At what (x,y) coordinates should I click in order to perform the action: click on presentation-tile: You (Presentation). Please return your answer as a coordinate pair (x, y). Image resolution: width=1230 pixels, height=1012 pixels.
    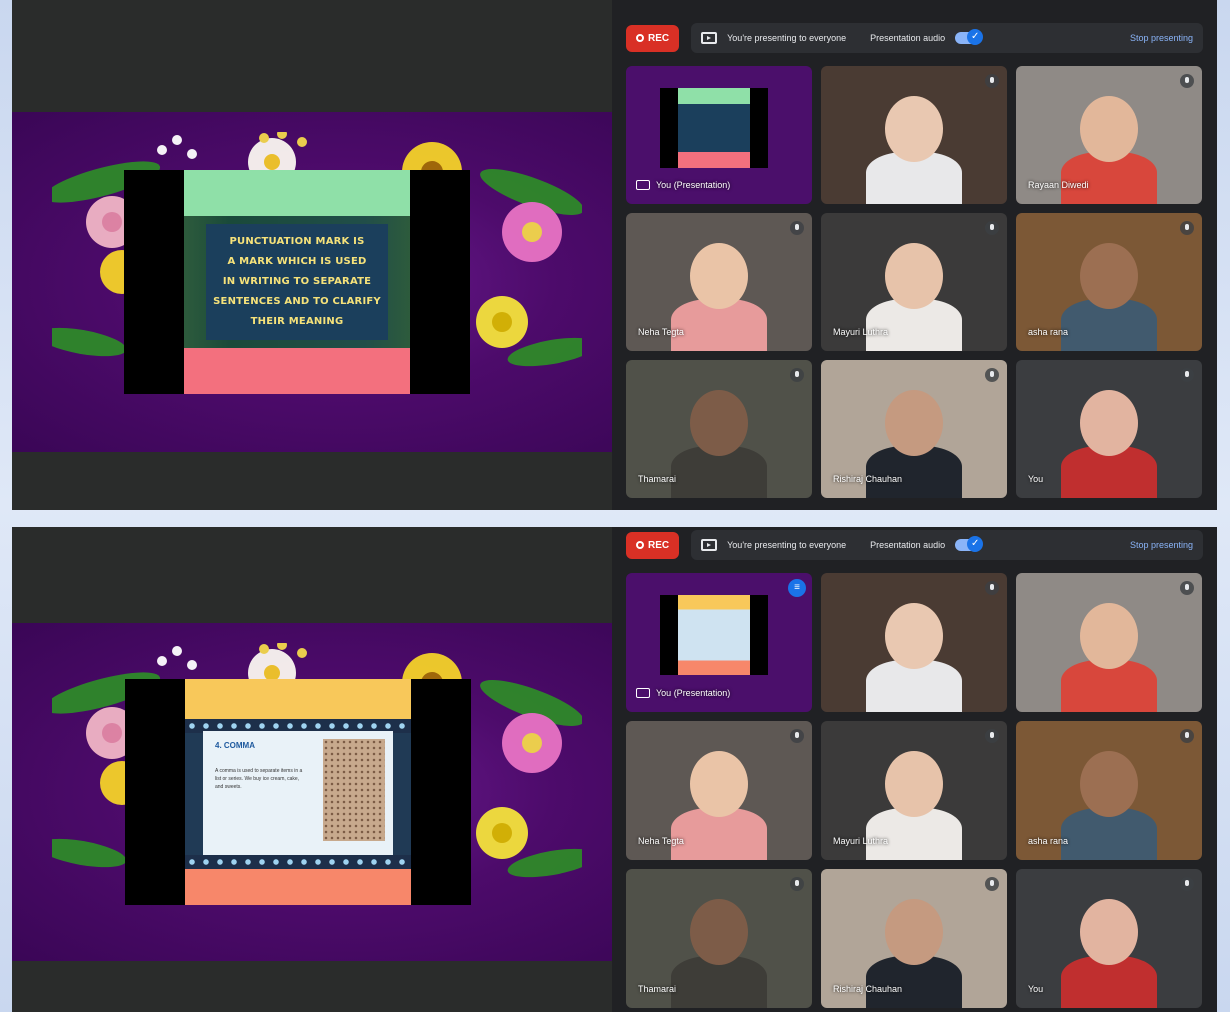
    Looking at the image, I should click on (719, 135).